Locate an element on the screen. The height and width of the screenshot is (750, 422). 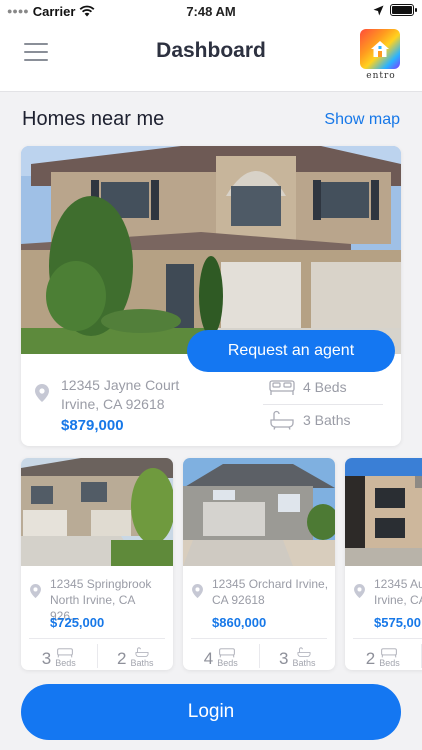
listing-address-line1: 12345 Aul is located at coordinates (398, 584).